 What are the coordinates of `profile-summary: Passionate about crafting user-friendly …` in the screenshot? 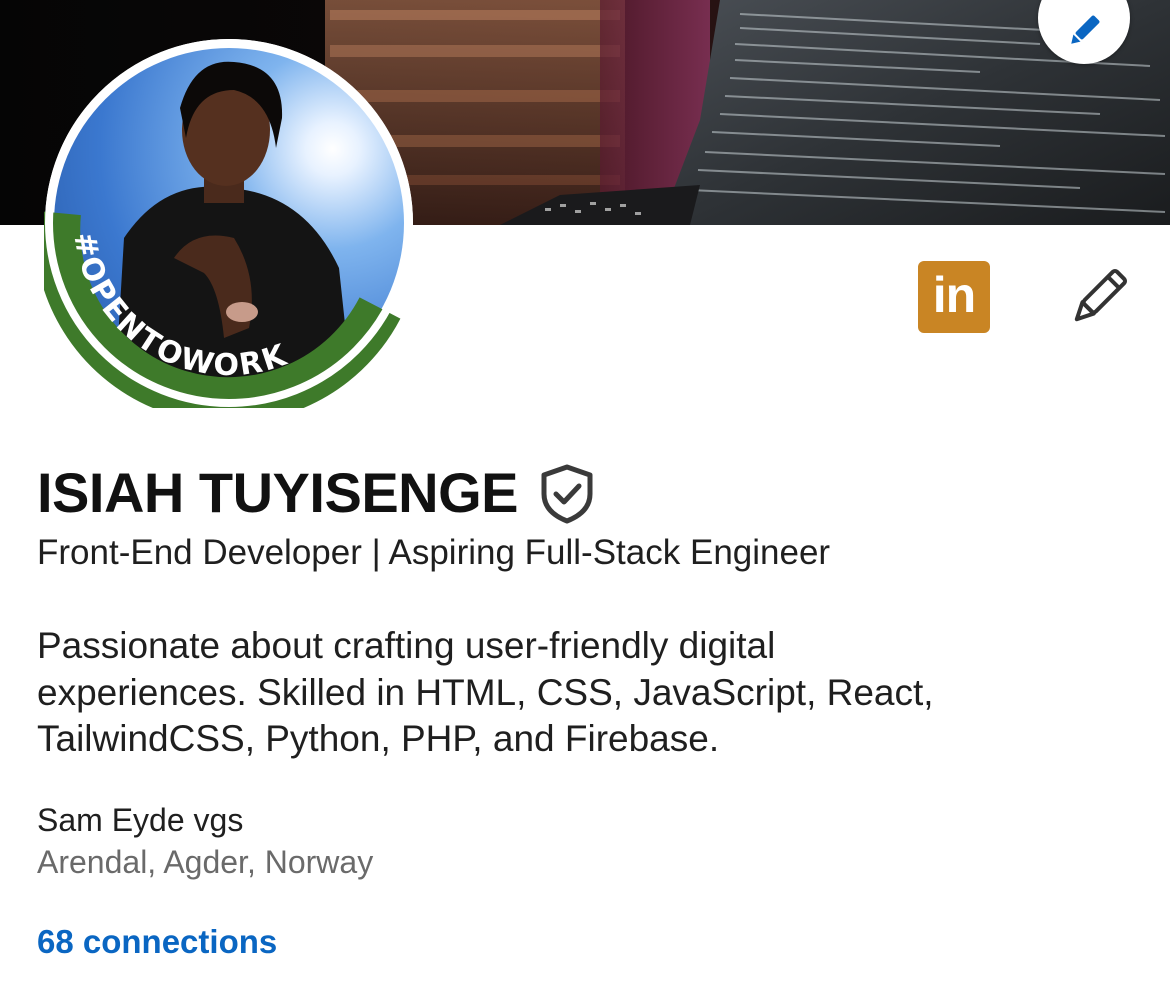 It's located at (587, 693).